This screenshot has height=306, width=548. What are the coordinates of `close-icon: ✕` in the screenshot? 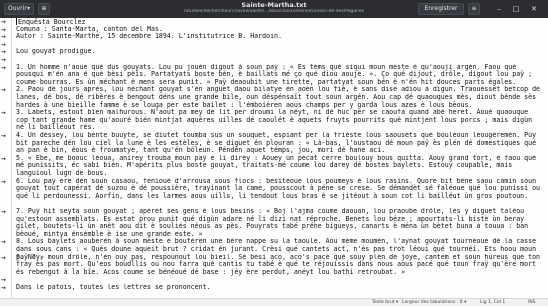 It's located at (534, 9).